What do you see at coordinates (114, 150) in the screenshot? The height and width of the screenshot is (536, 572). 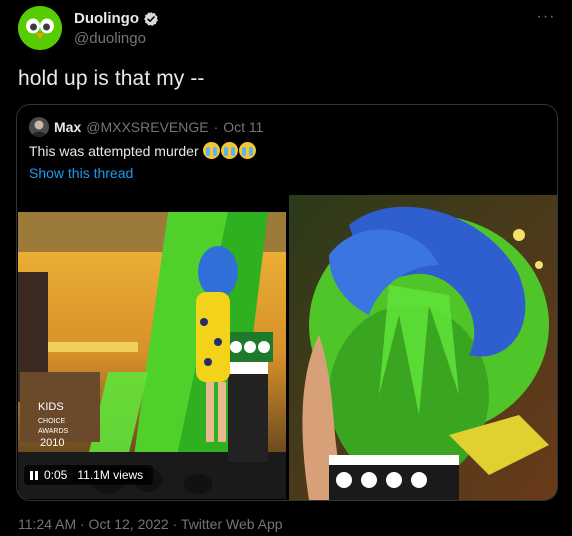 I see `quoted-tweet-text: This was attempted murder` at bounding box center [114, 150].